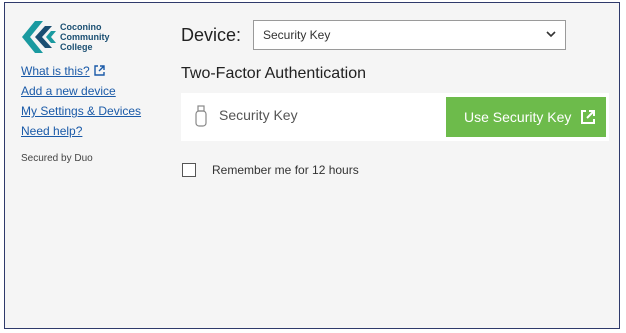 The image size is (626, 333). What do you see at coordinates (395, 117) in the screenshot?
I see `auth-method-row: Security Key Use Security Key` at bounding box center [395, 117].